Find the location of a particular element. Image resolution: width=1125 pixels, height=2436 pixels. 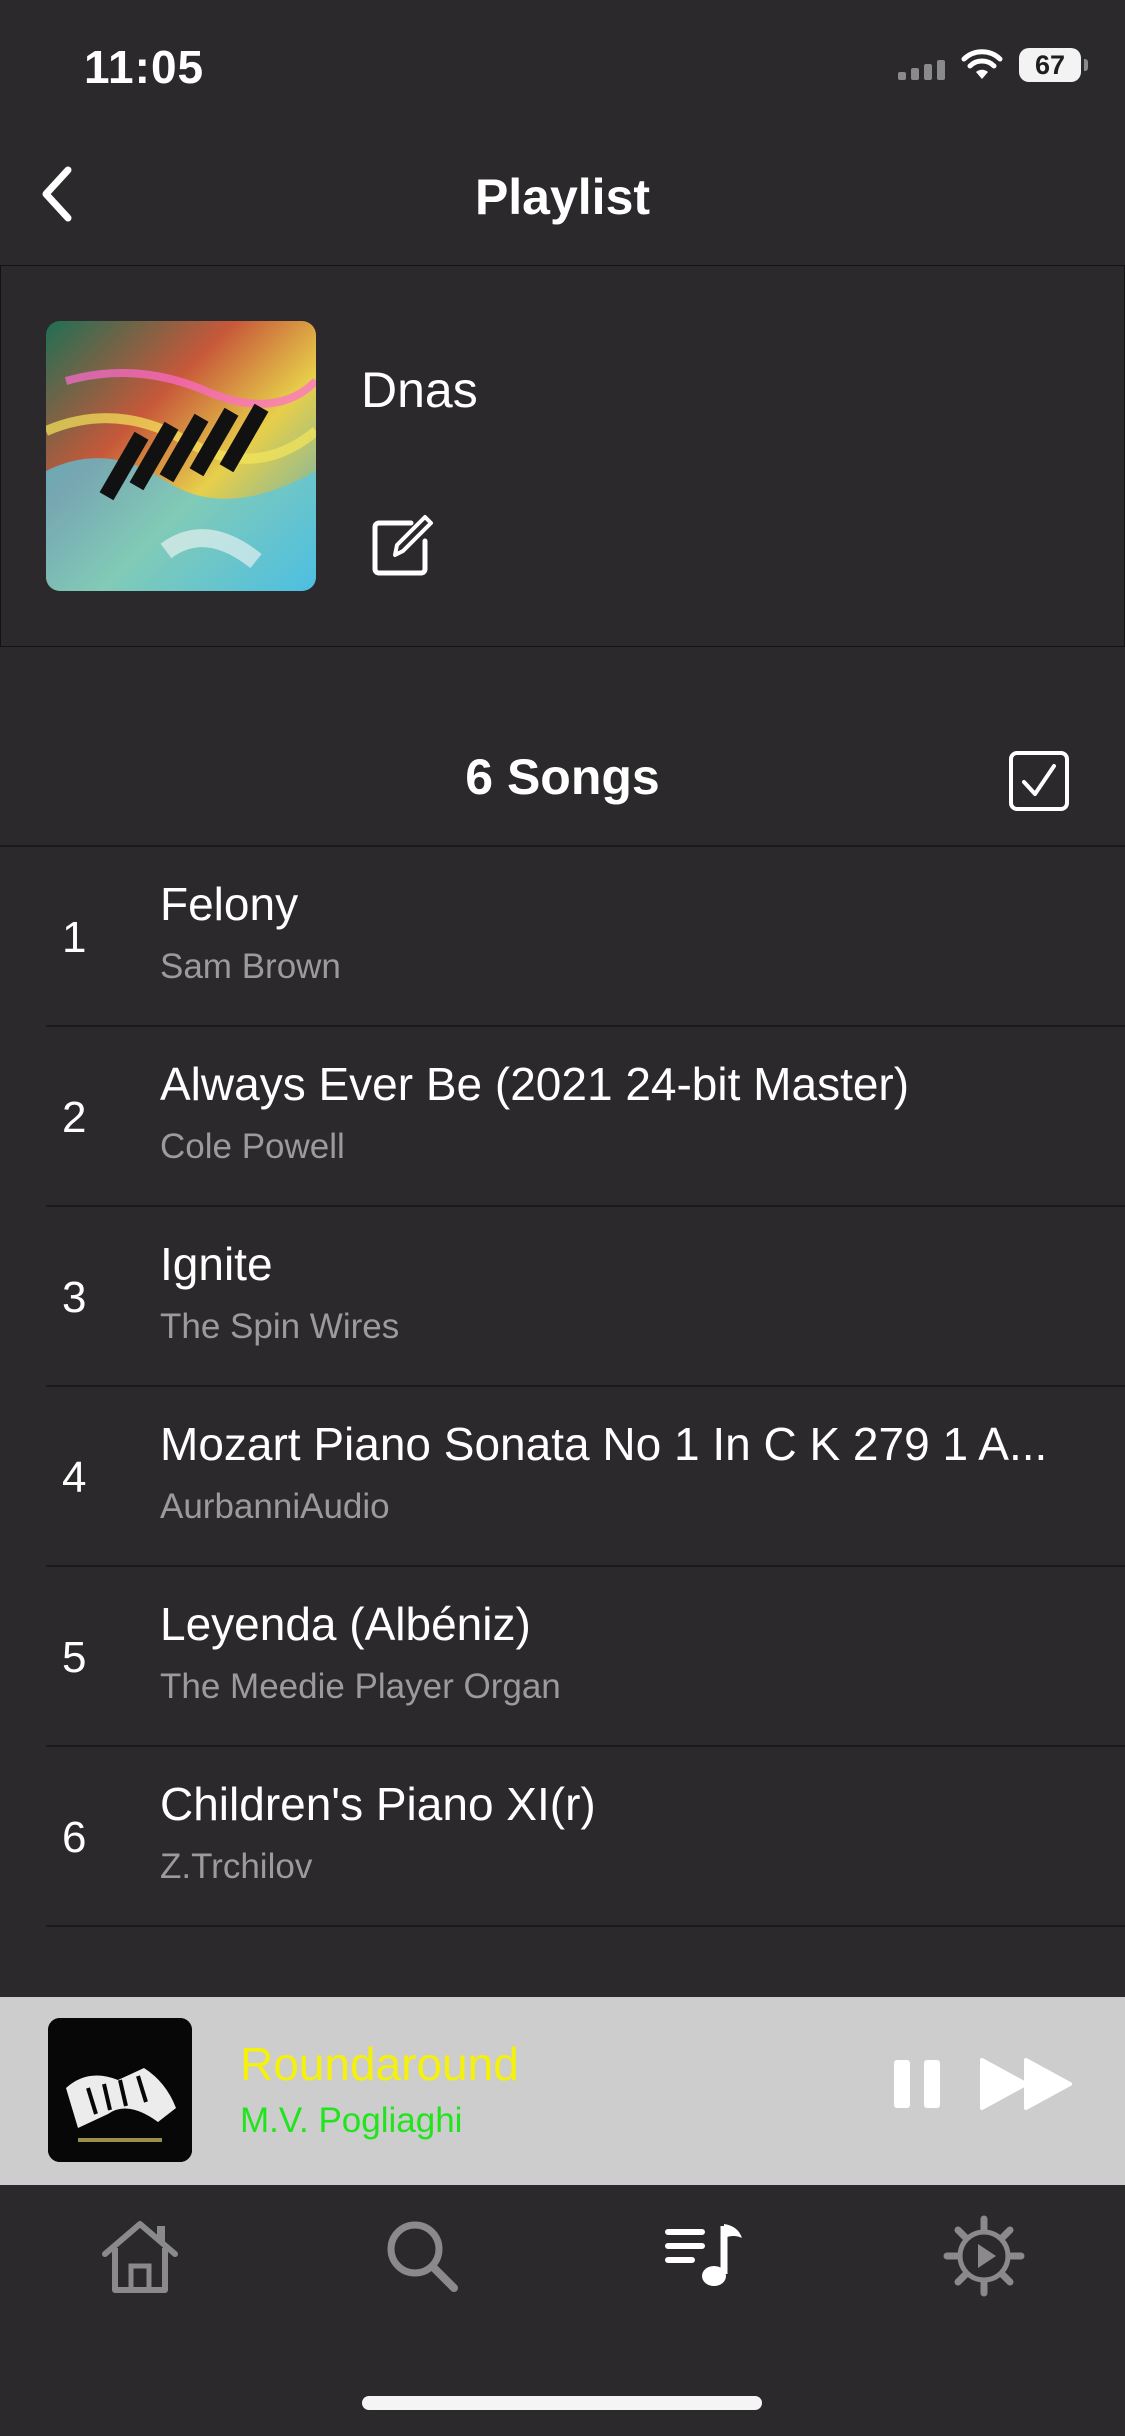

status-icons: 67 is located at coordinates (993, 65).